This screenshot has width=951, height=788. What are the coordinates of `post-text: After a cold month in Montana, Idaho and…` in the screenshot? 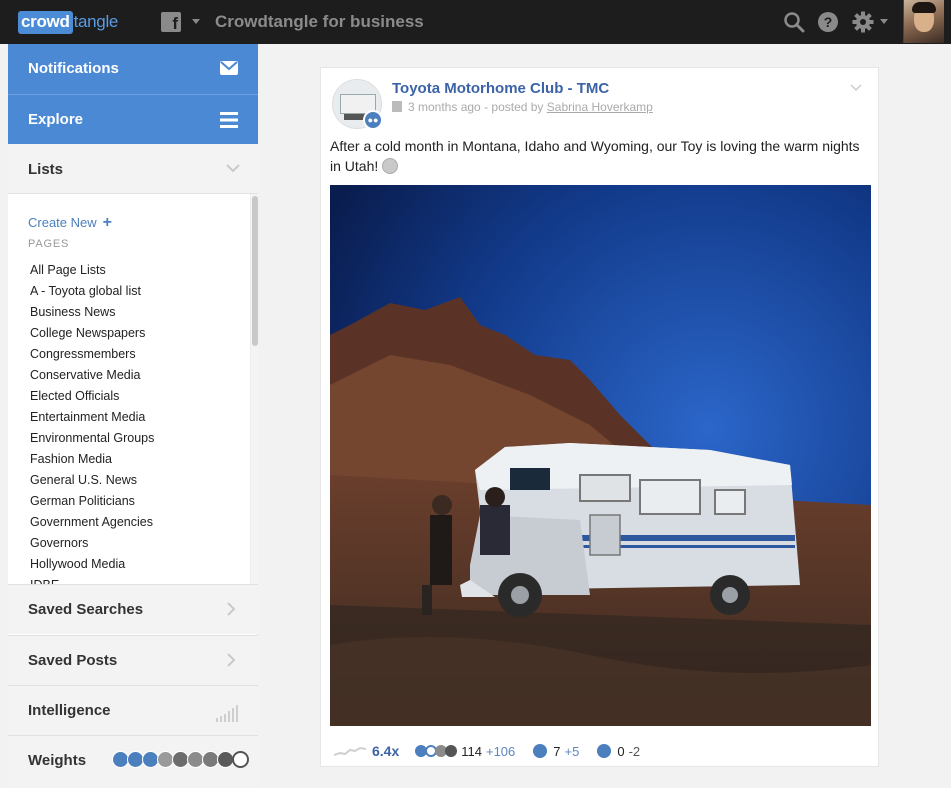 It's located at (600, 156).